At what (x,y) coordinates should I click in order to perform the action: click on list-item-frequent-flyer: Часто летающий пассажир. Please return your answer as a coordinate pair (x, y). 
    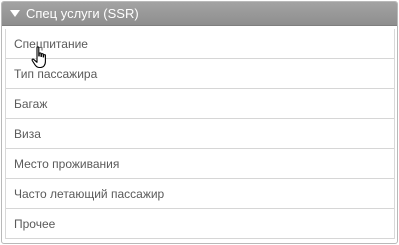
    Looking at the image, I should click on (200, 194).